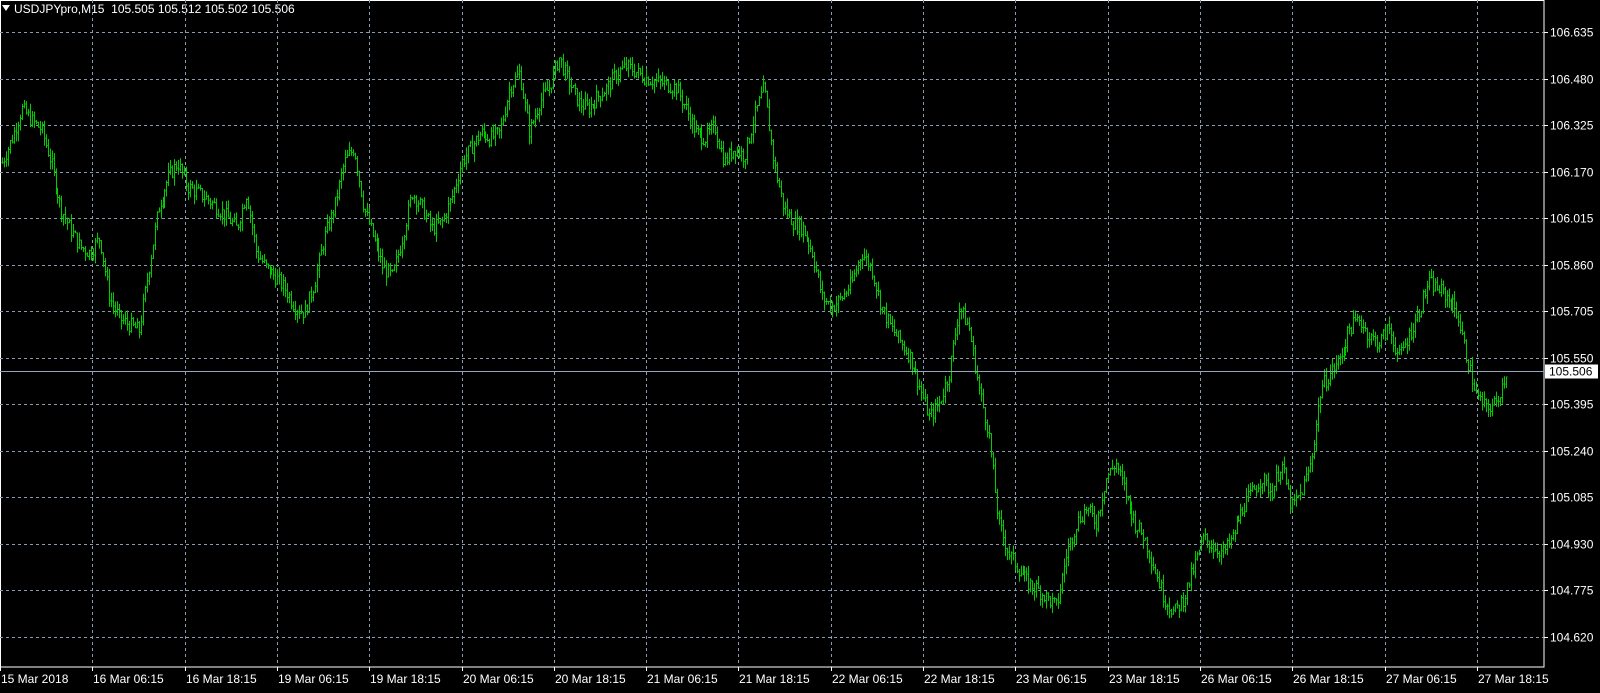 This screenshot has width=1600, height=693. Describe the element at coordinates (1572, 545) in the screenshot. I see `y-tick-label: 104.930` at that location.